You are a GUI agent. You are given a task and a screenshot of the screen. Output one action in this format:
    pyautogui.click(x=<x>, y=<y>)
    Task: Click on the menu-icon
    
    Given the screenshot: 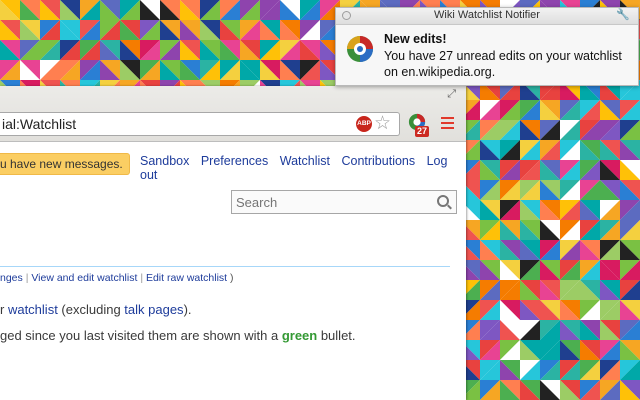 What is the action you would take?
    pyautogui.click(x=447, y=124)
    